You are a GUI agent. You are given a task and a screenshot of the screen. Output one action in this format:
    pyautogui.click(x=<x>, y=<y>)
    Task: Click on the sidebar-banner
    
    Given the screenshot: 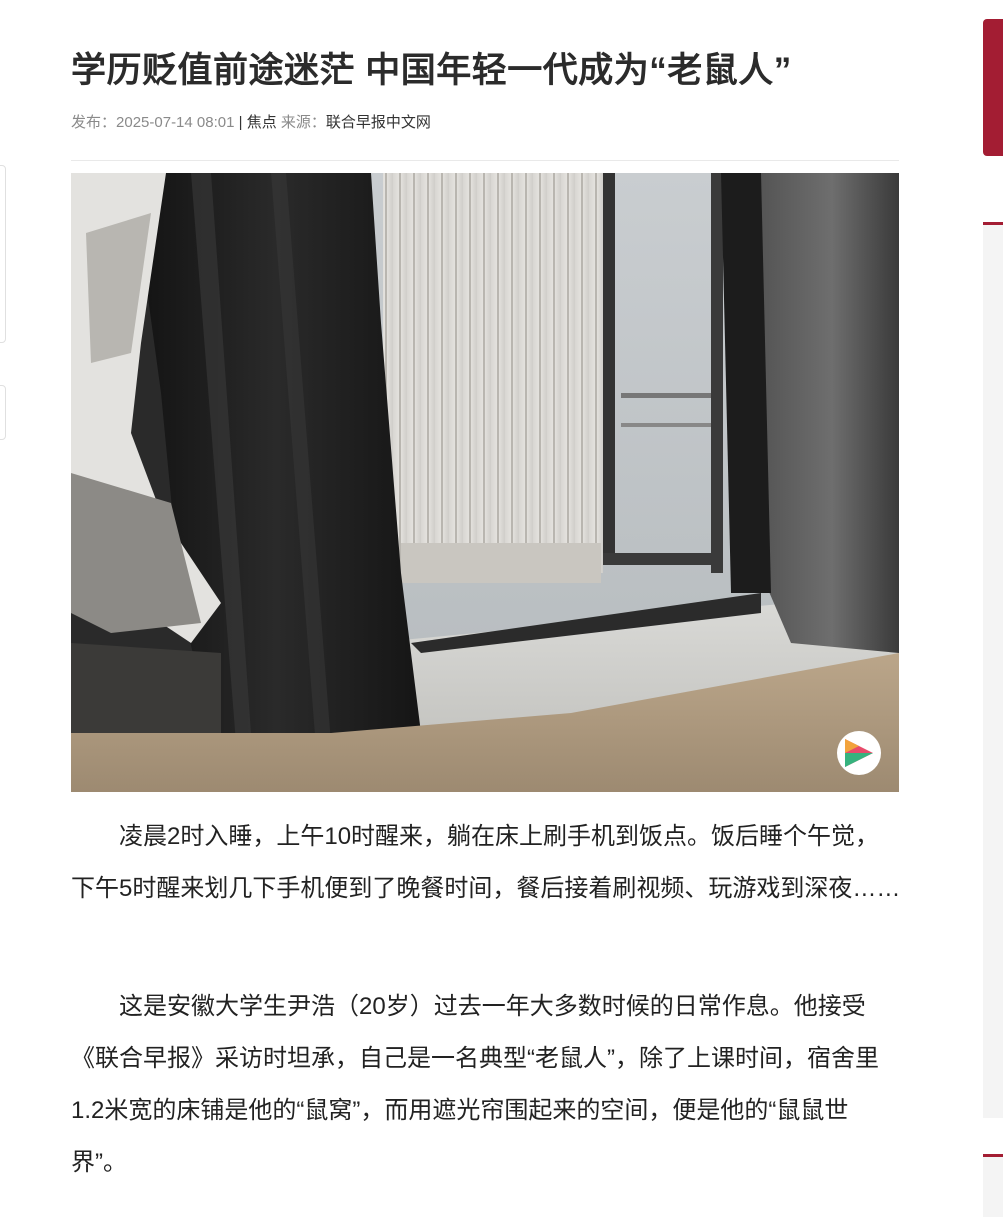 What is the action you would take?
    pyautogui.click(x=993, y=87)
    